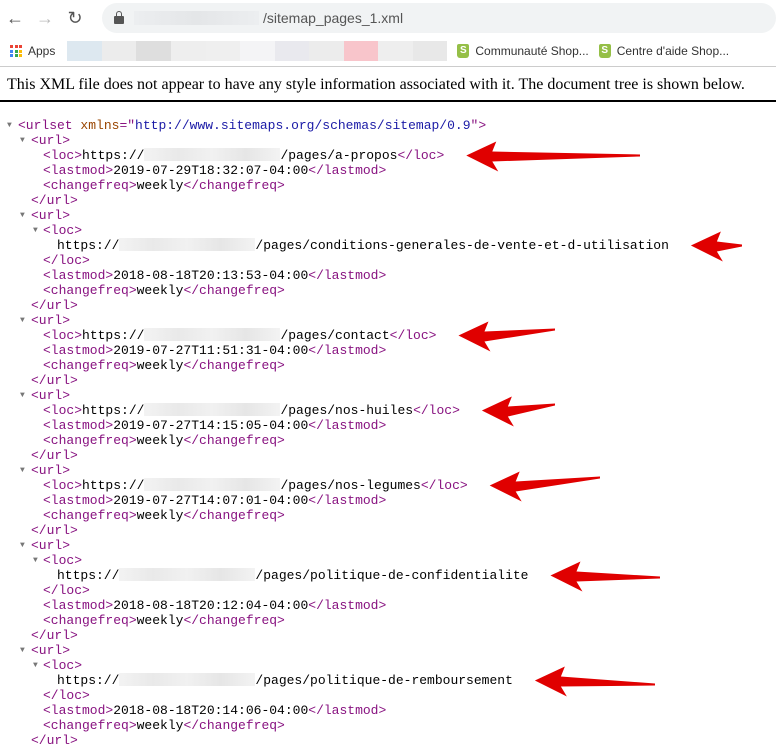 The width and height of the screenshot is (776, 748). Describe the element at coordinates (388, 230) in the screenshot. I see `loc-open-line: ▼ <loc>` at that location.